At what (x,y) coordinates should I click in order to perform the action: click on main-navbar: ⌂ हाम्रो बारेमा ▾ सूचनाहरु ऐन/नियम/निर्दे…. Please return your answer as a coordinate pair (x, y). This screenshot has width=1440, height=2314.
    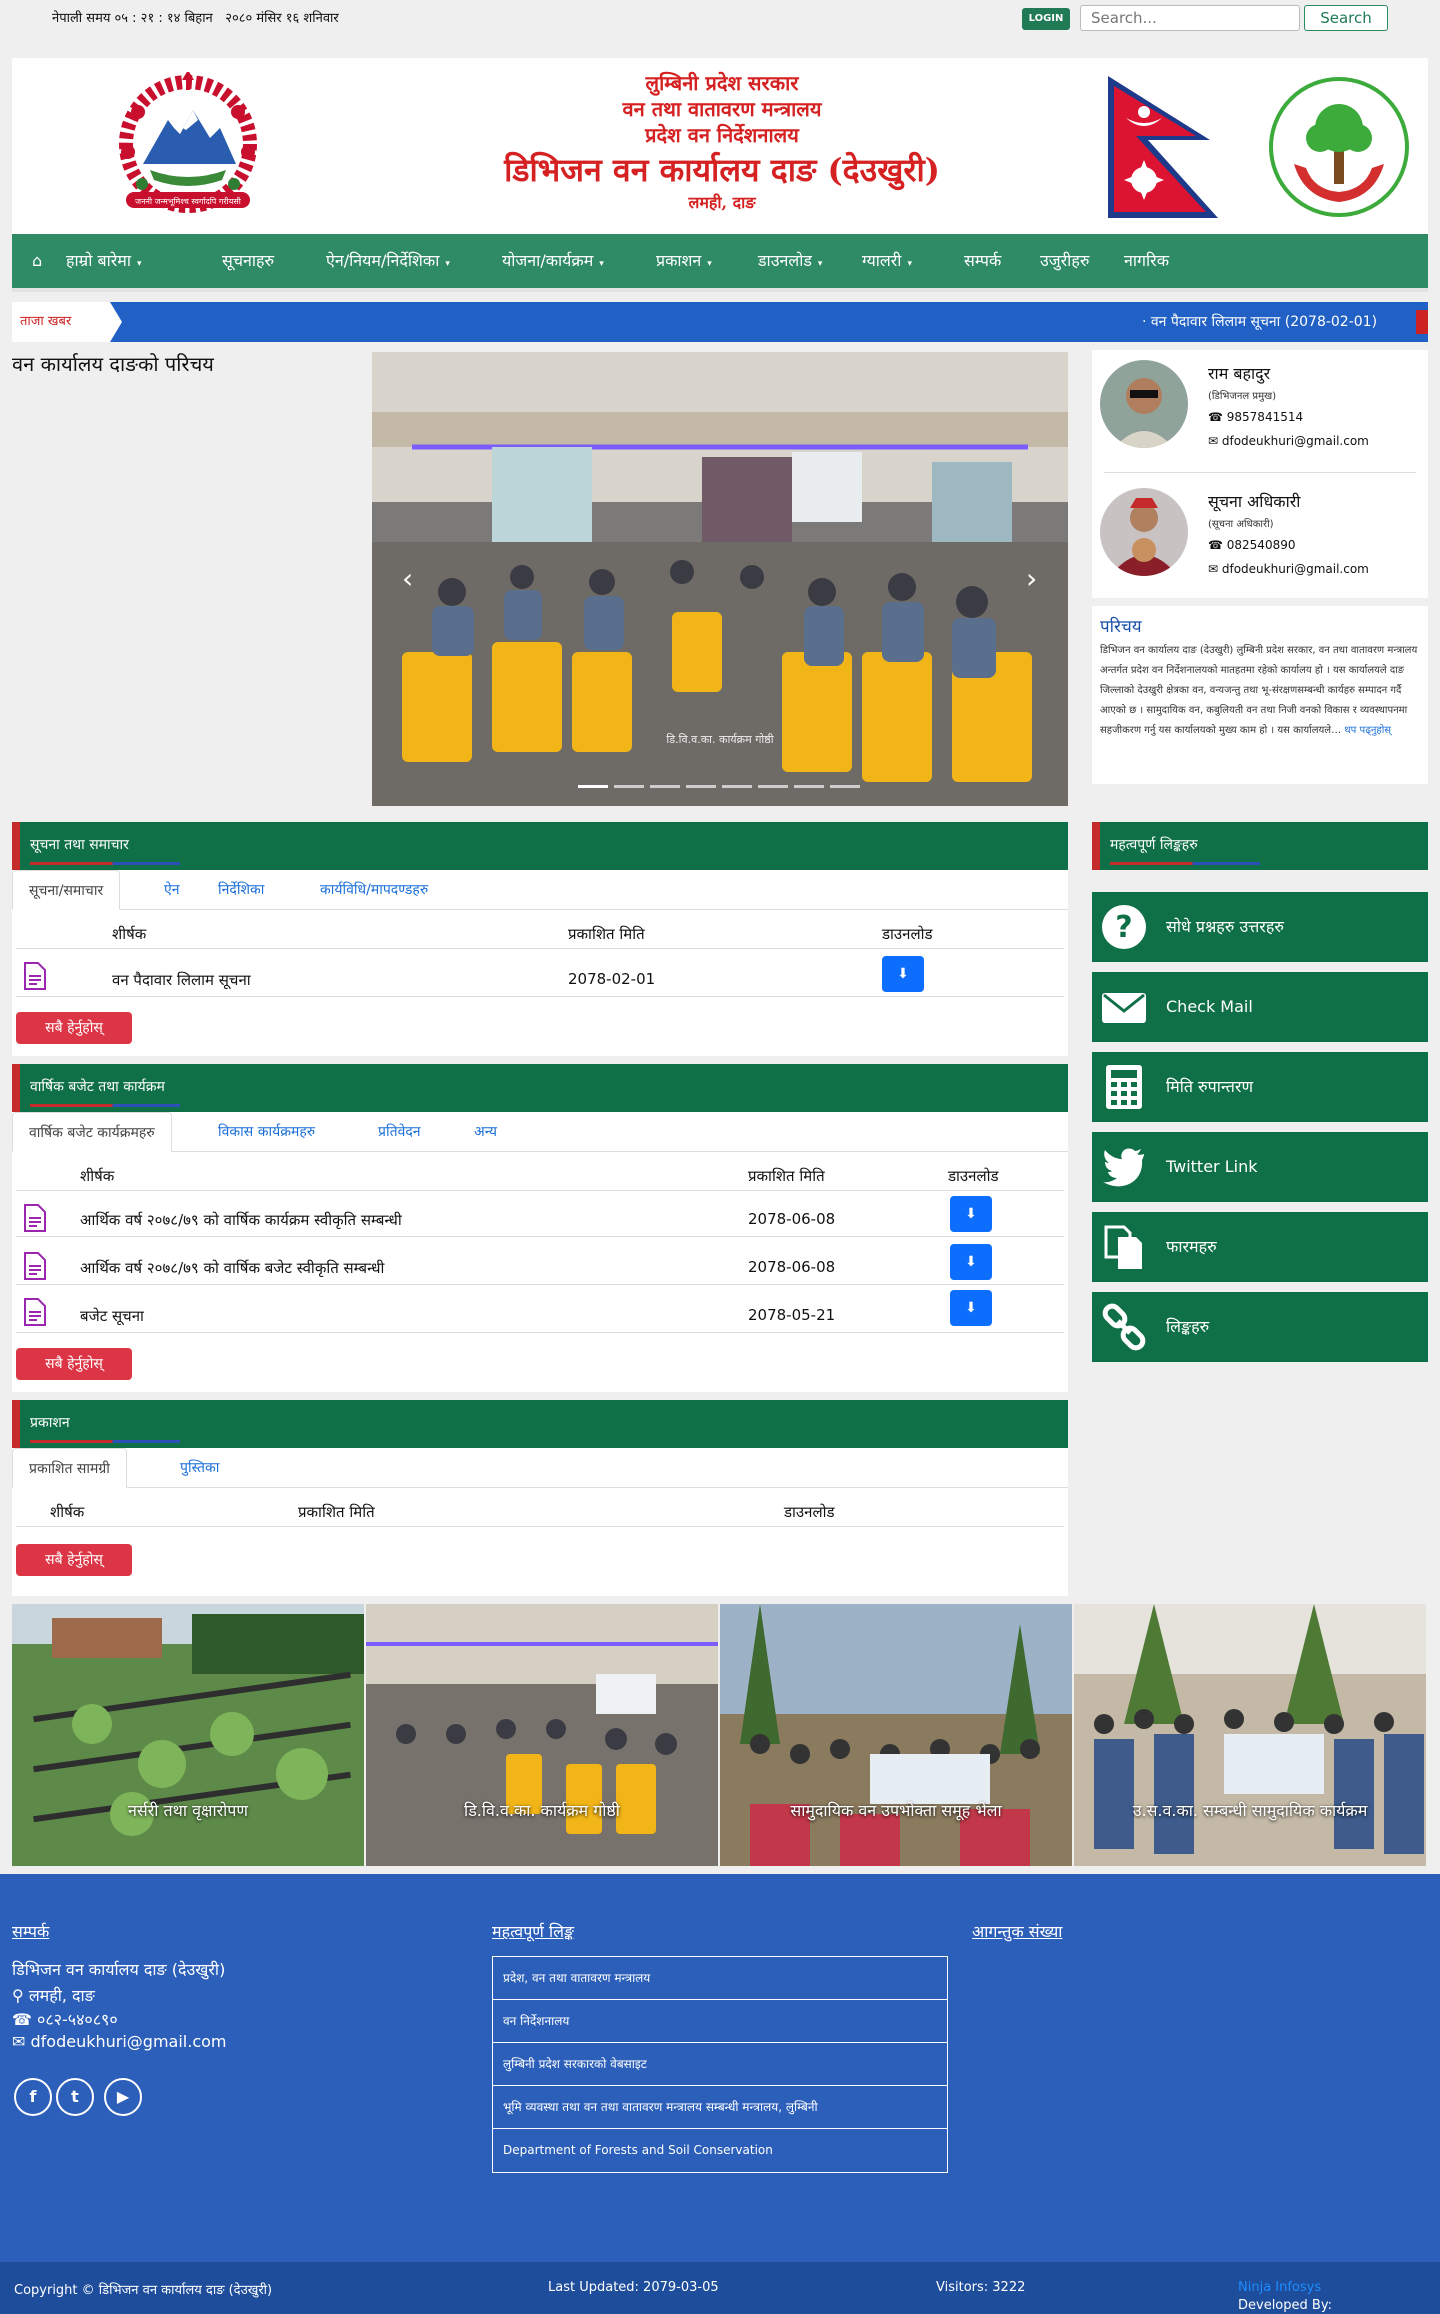
    Looking at the image, I should click on (720, 263).